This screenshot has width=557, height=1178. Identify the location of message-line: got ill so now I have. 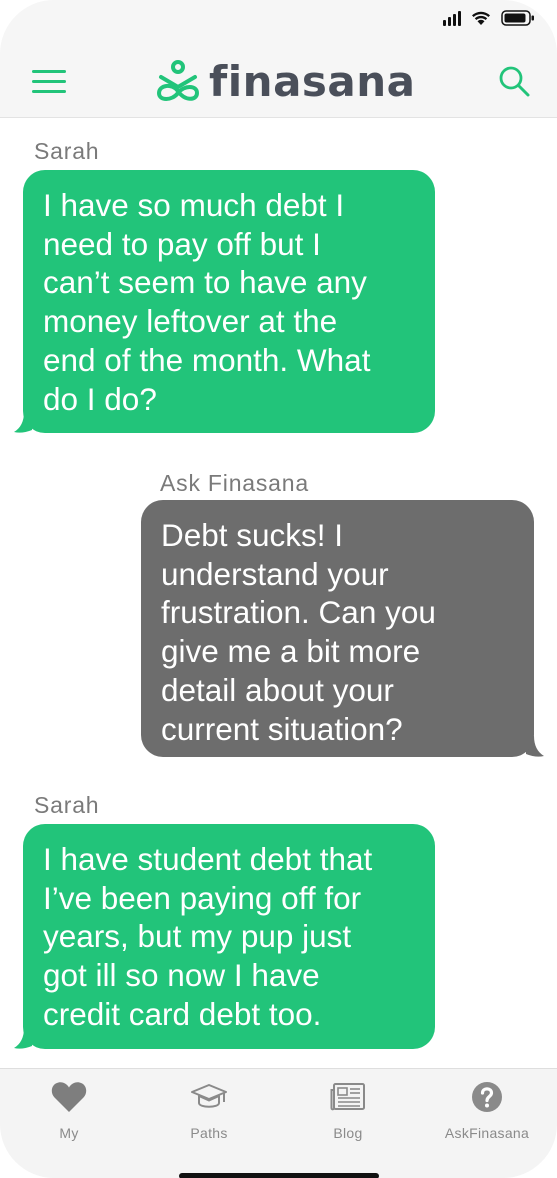
(181, 975).